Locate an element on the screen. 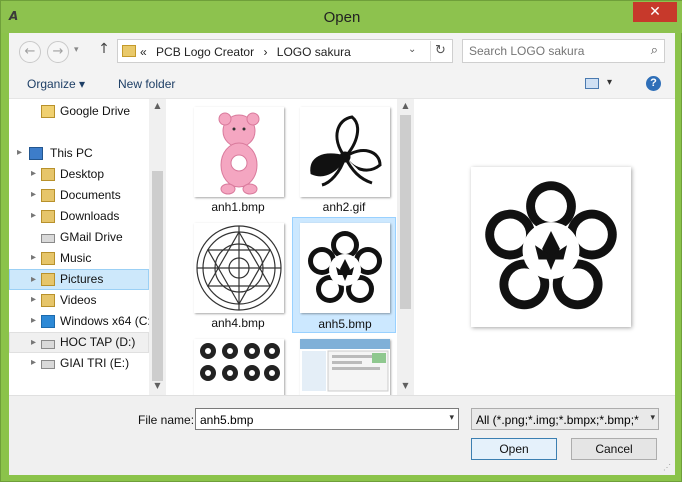 This screenshot has width=682, height=482. refresh-button: ↻ is located at coordinates (440, 51).